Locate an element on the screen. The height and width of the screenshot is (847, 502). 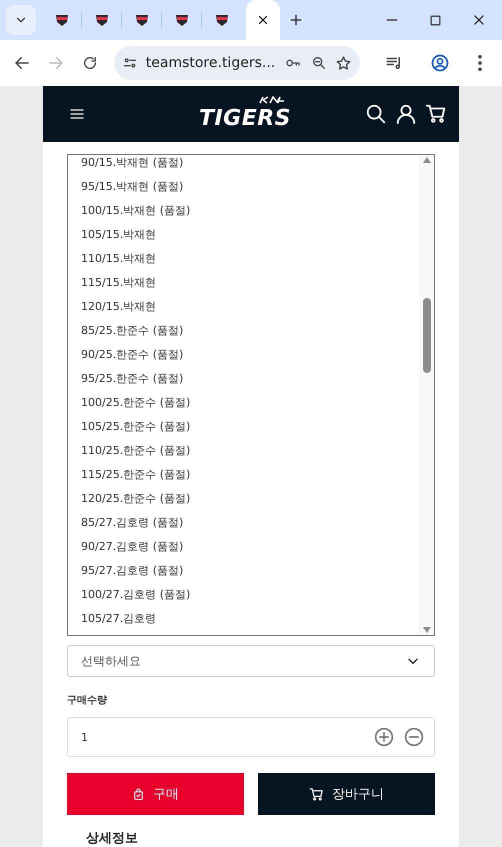
option-item: 85/25.한준수 (품절) is located at coordinates (250, 331).